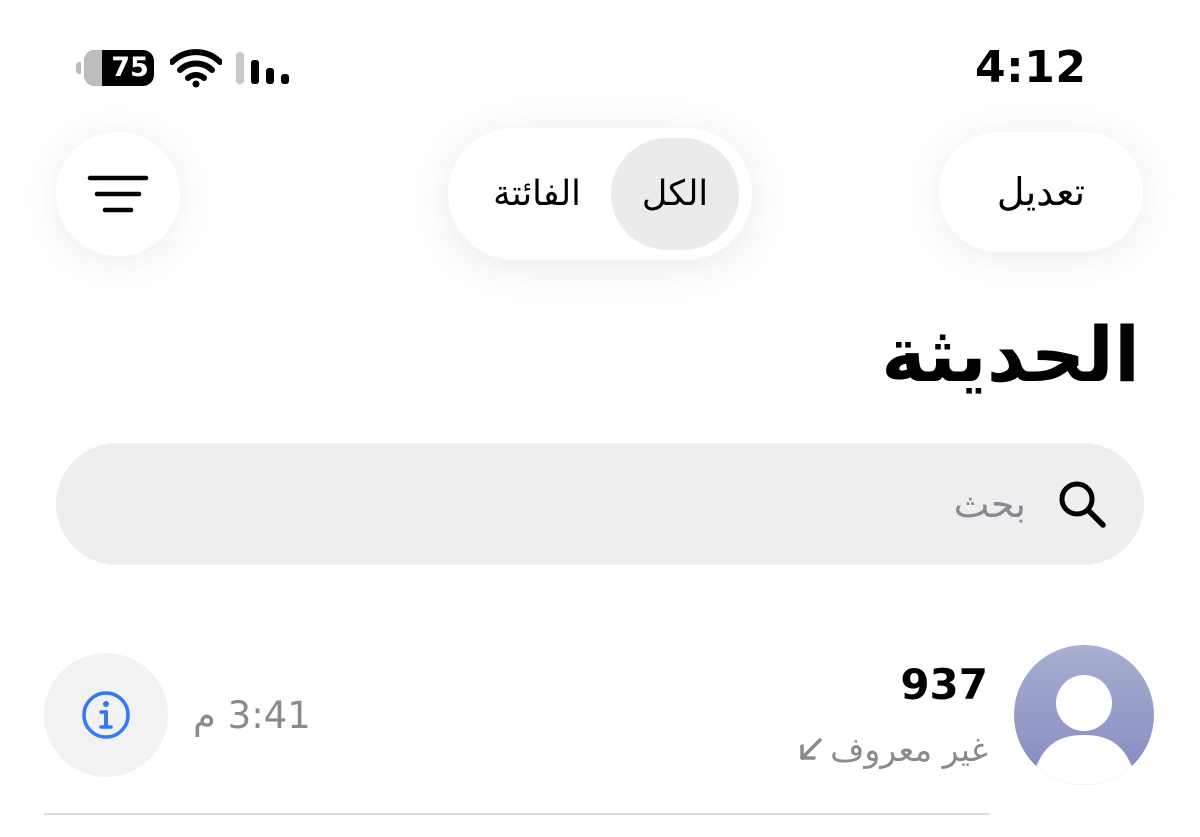  Describe the element at coordinates (1031, 67) in the screenshot. I see `status-time: 4:12` at that location.